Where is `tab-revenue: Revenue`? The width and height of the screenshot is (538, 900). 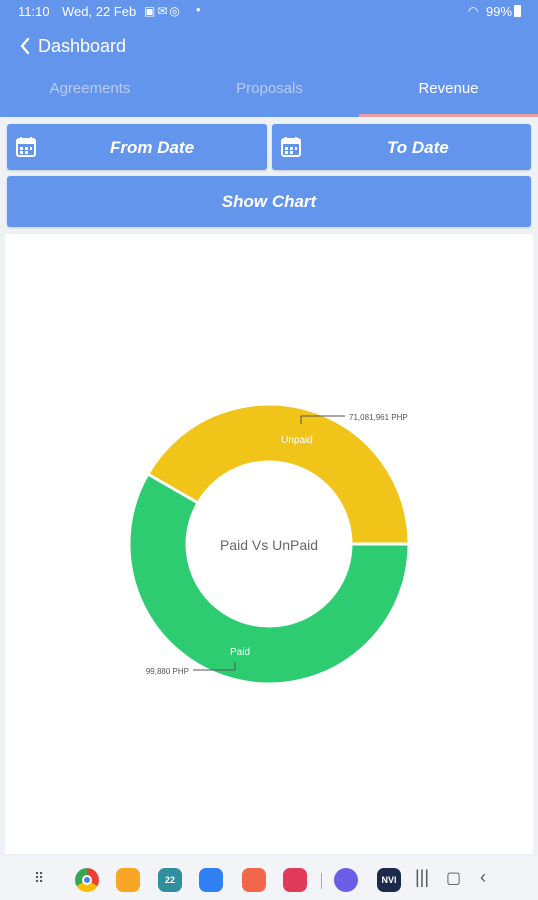
tab-revenue: Revenue is located at coordinates (448, 90).